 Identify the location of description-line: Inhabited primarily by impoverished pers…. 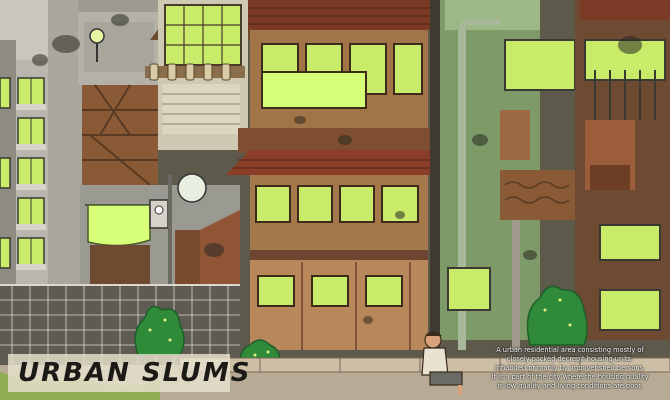
(570, 367).